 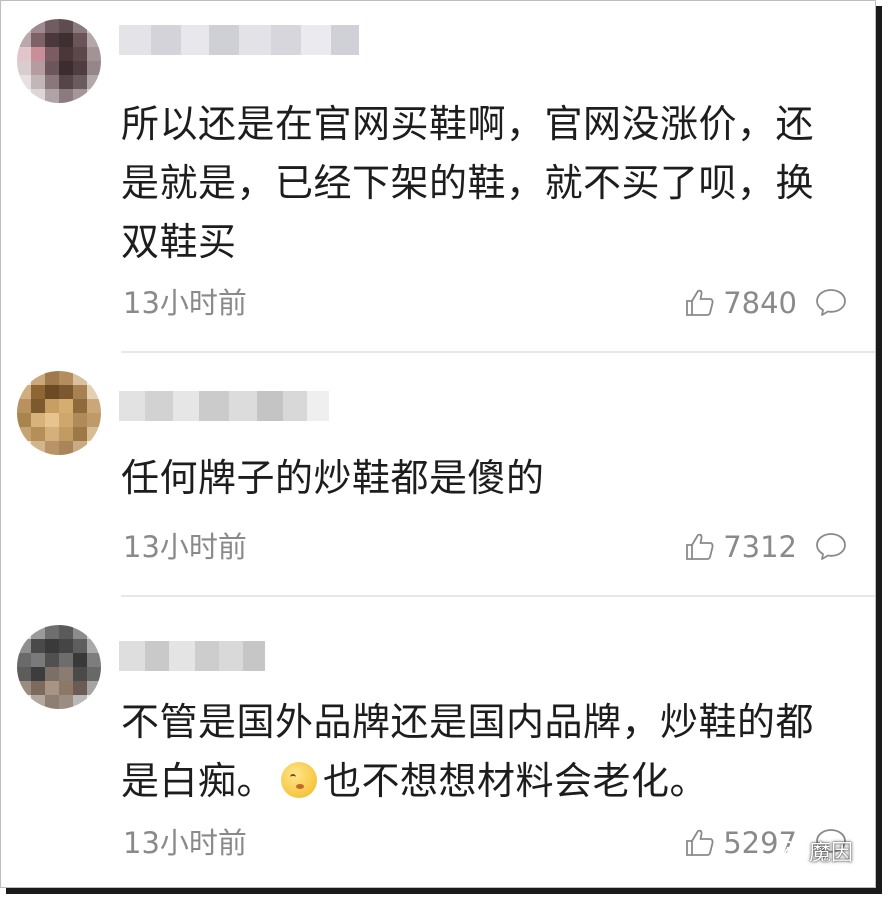 What do you see at coordinates (484, 843) in the screenshot?
I see `comment-footer: 13小时前 5297` at bounding box center [484, 843].